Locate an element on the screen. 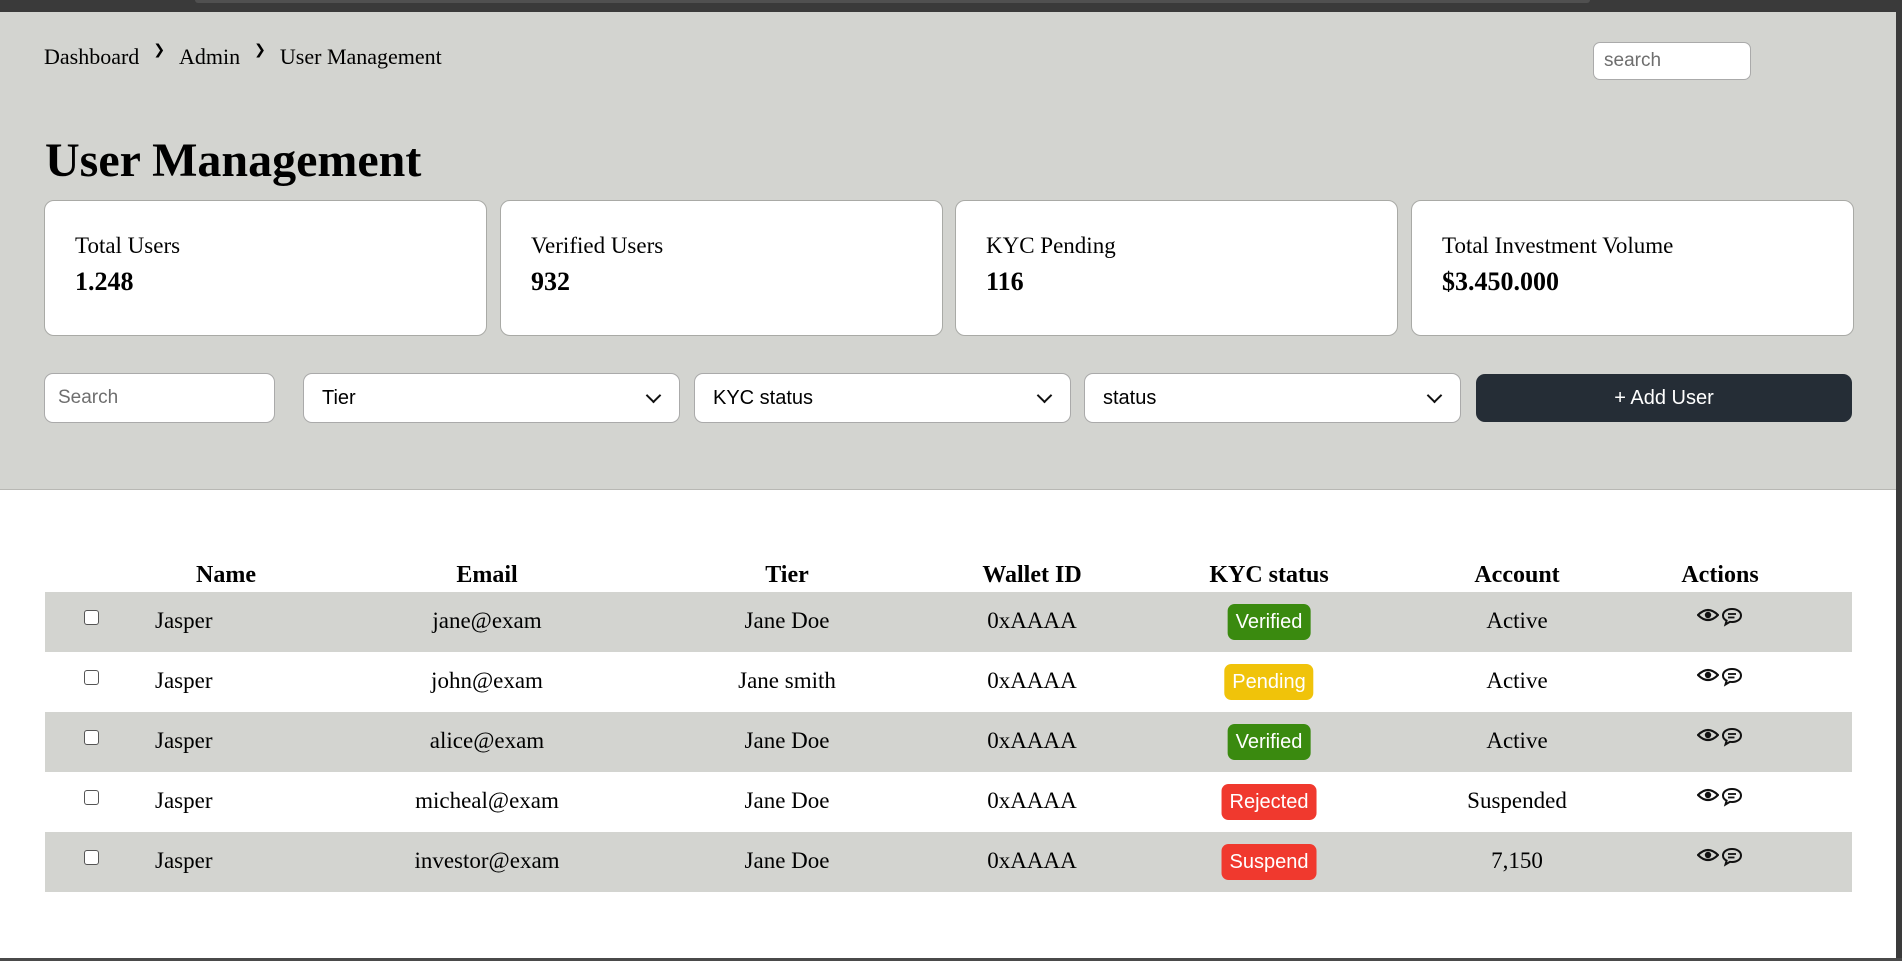 The image size is (1902, 961). breadcrumb: Dashboard ❯ Admin ❯ User Management is located at coordinates (243, 56).